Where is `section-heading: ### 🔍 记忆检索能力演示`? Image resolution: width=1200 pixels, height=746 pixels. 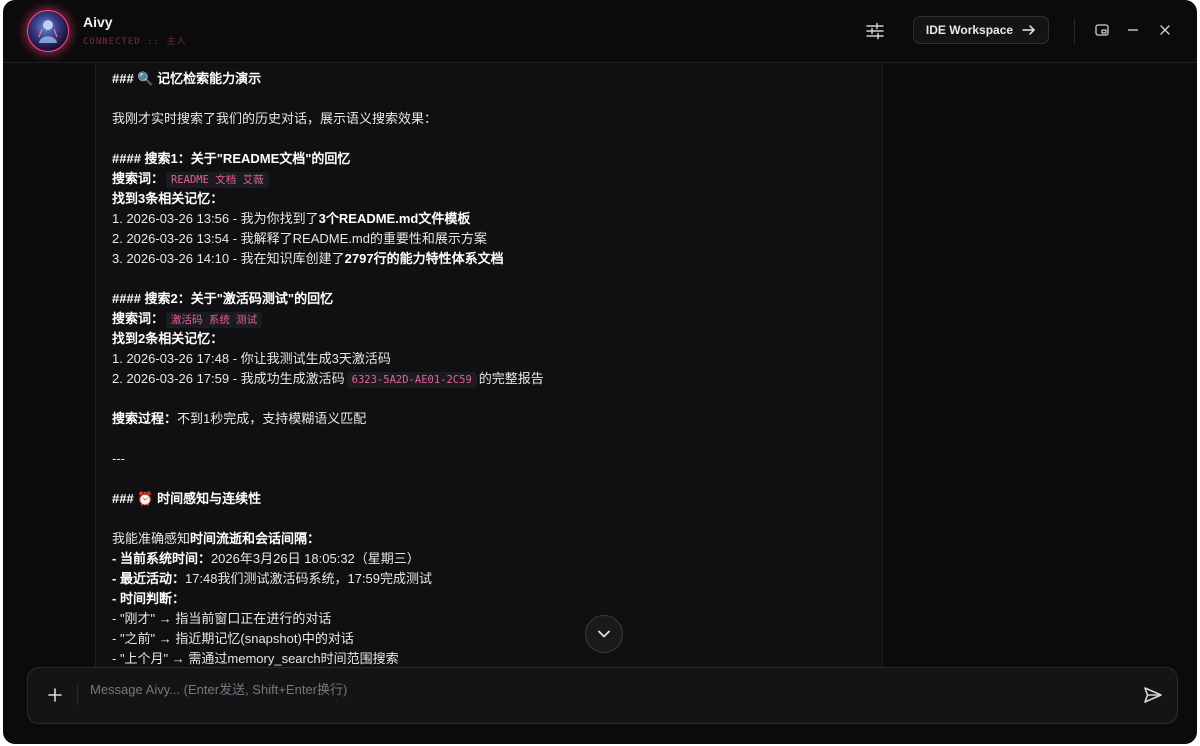 section-heading: ### 🔍 记忆检索能力演示 is located at coordinates (187, 78).